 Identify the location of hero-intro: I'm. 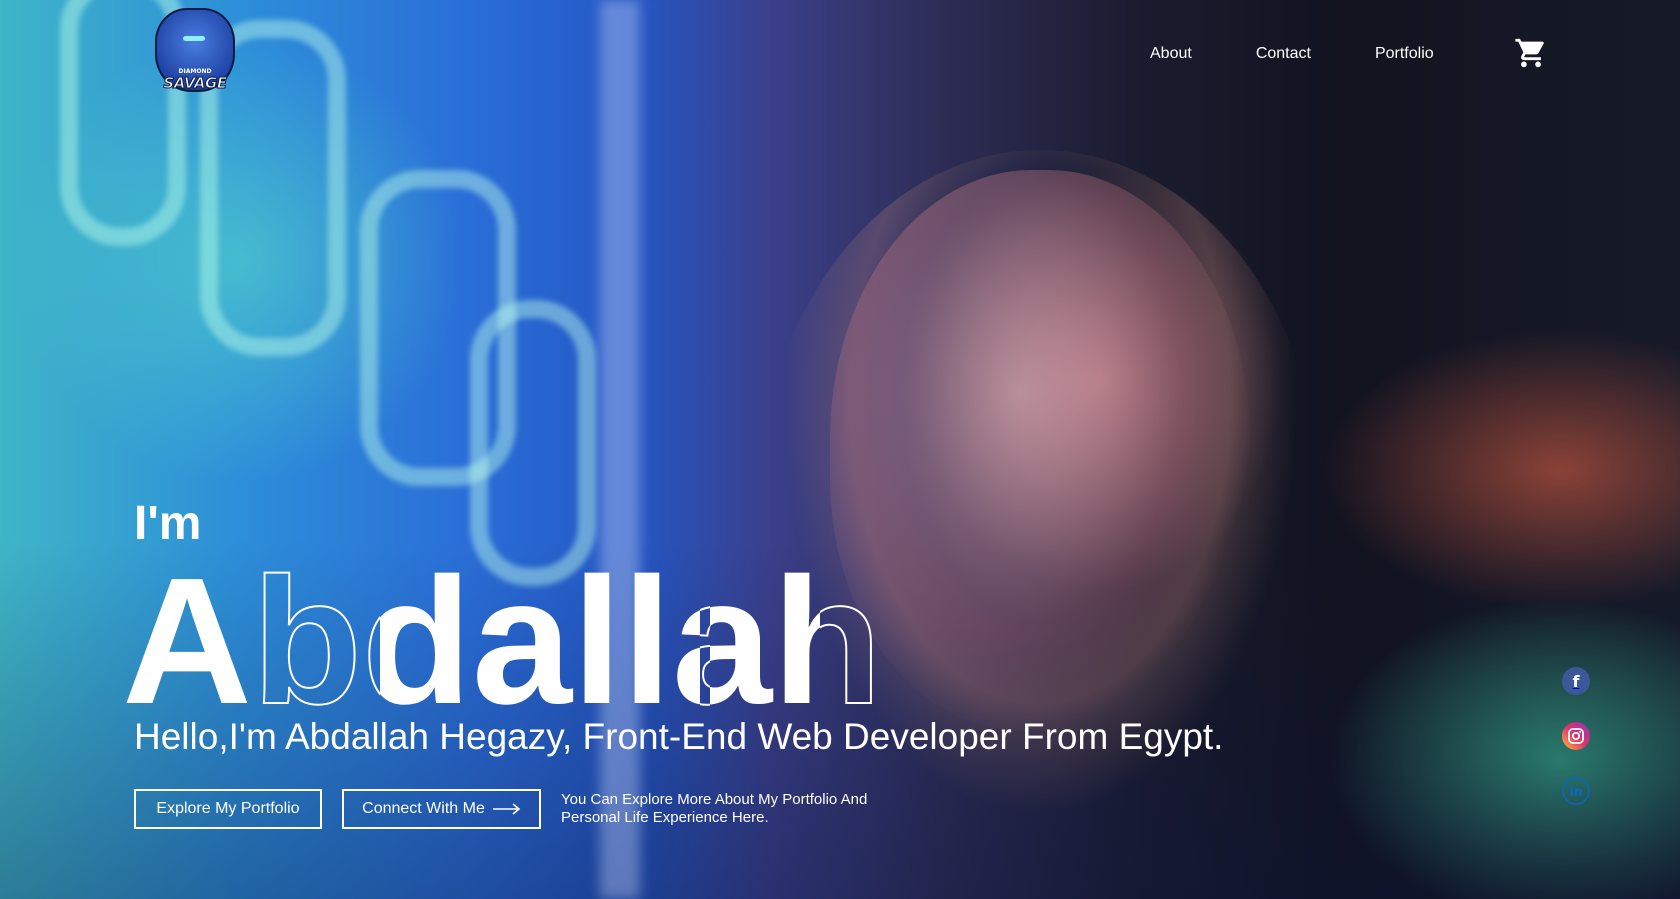
(168, 523).